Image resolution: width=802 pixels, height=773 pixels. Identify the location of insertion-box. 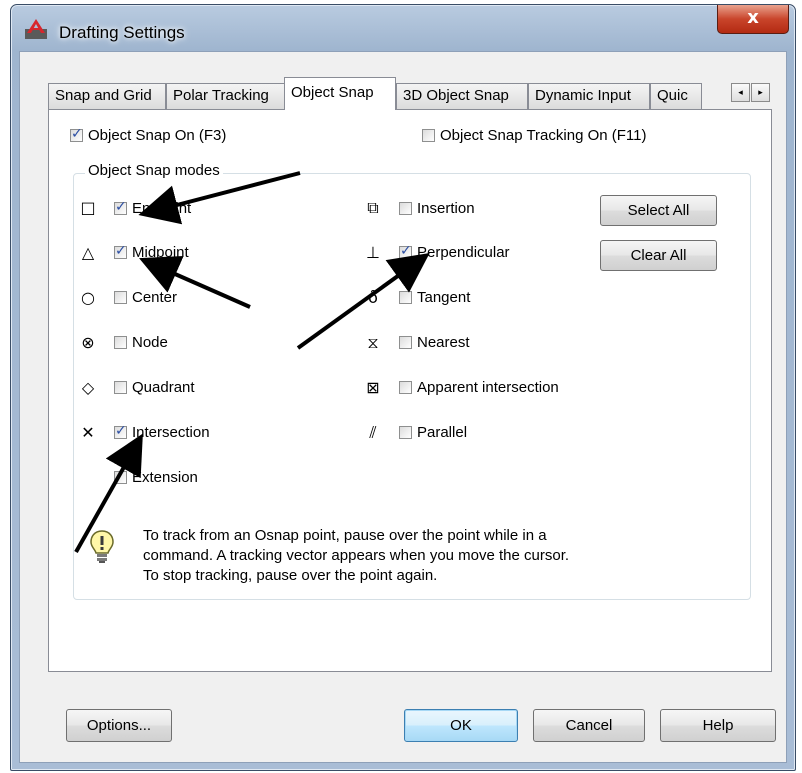
(405, 208).